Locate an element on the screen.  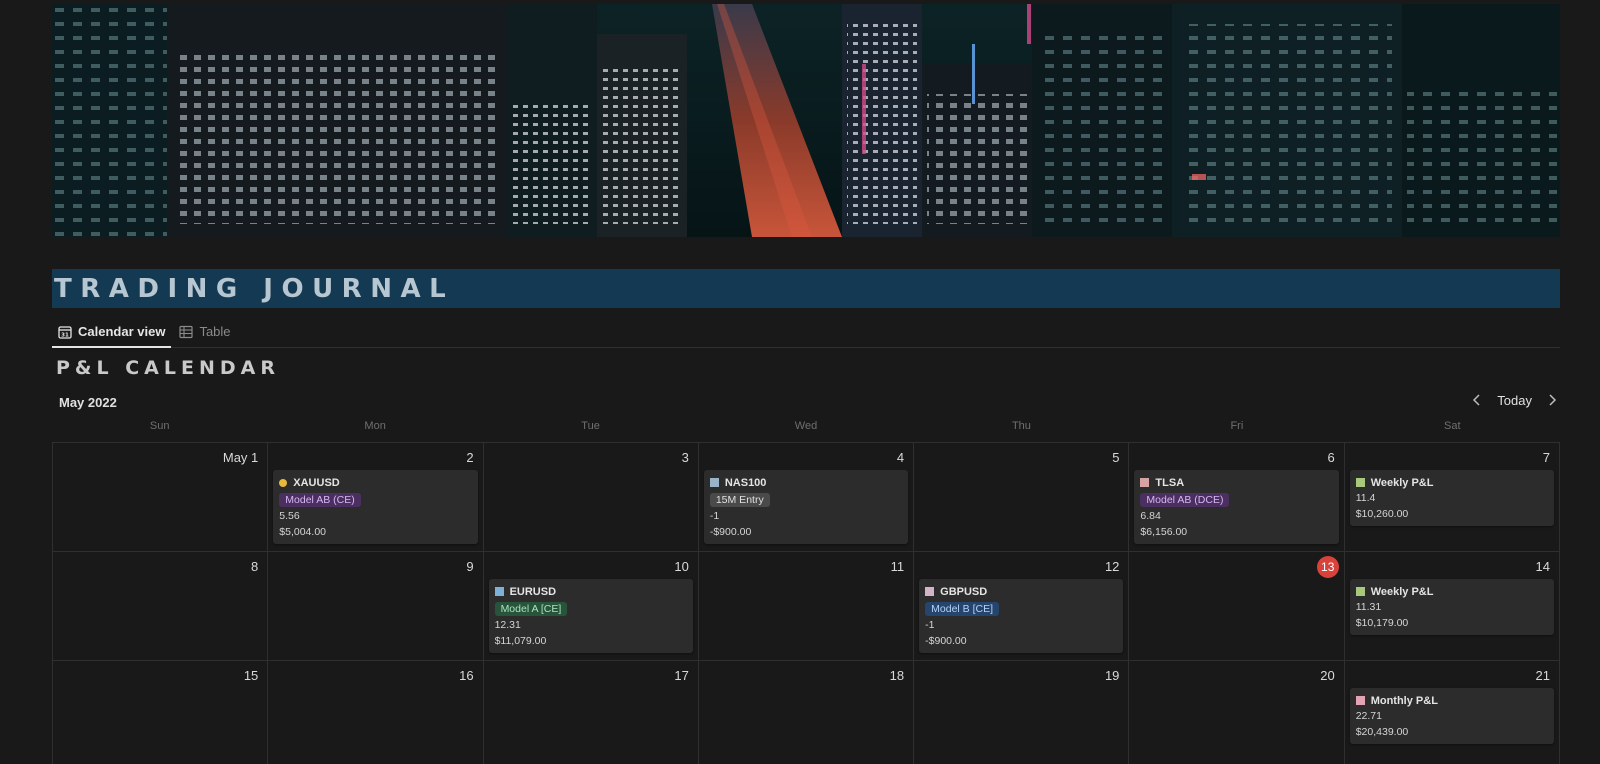
tab-label: Calendar view is located at coordinates (122, 331).